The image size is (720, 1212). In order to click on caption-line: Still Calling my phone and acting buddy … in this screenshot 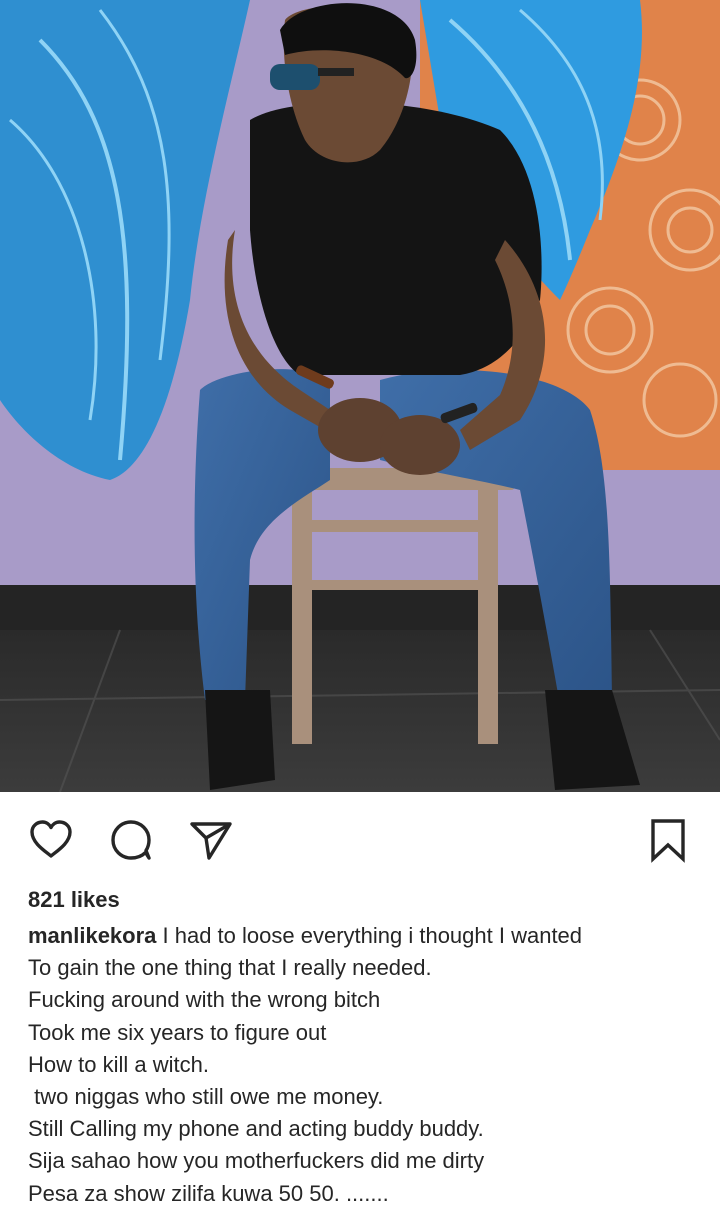, I will do `click(256, 1129)`.